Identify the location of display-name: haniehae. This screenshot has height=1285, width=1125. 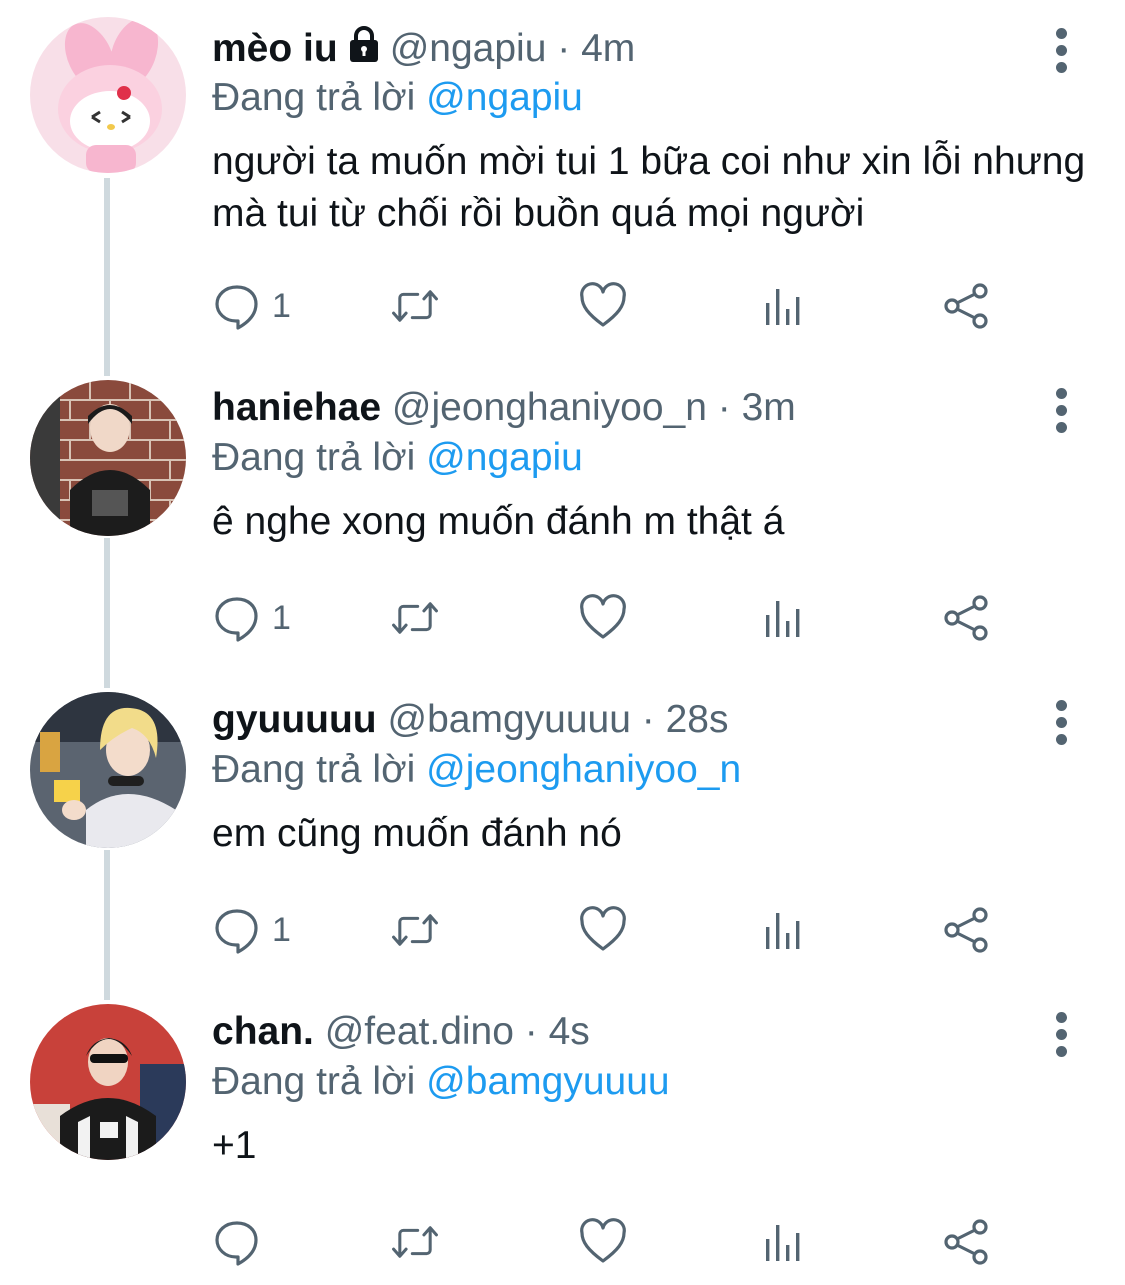
(296, 407).